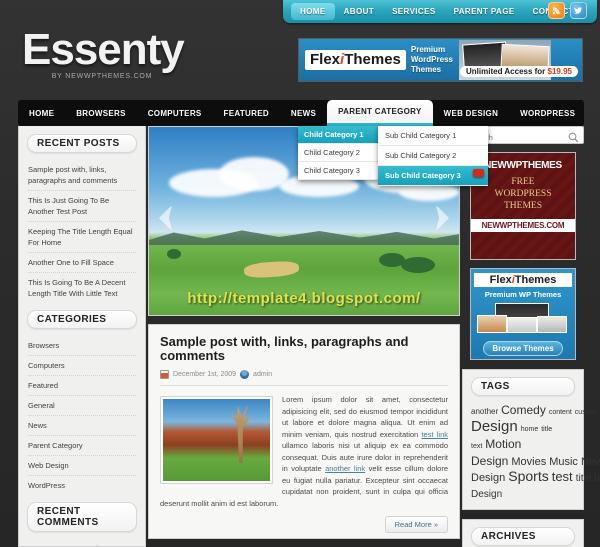 The width and height of the screenshot is (600, 547). Describe the element at coordinates (523, 194) in the screenshot. I see `ad-newwpthemes-lines: FREE WORDPRESS THEMES` at that location.